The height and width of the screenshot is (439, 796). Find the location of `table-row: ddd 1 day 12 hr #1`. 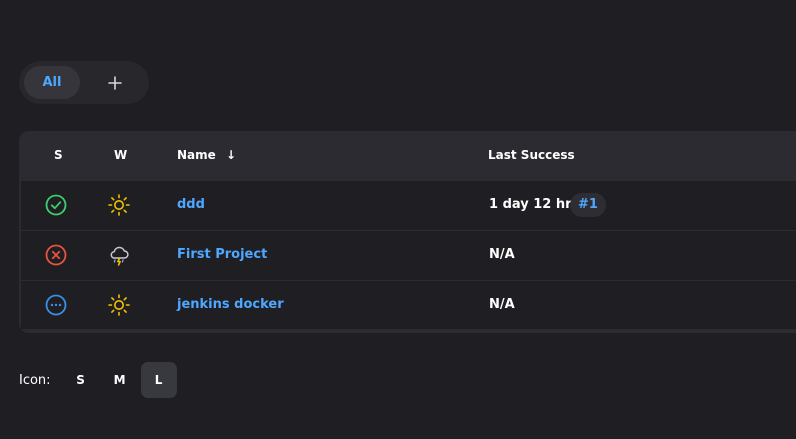

table-row: ddd 1 day 12 hr #1 is located at coordinates (408, 206).